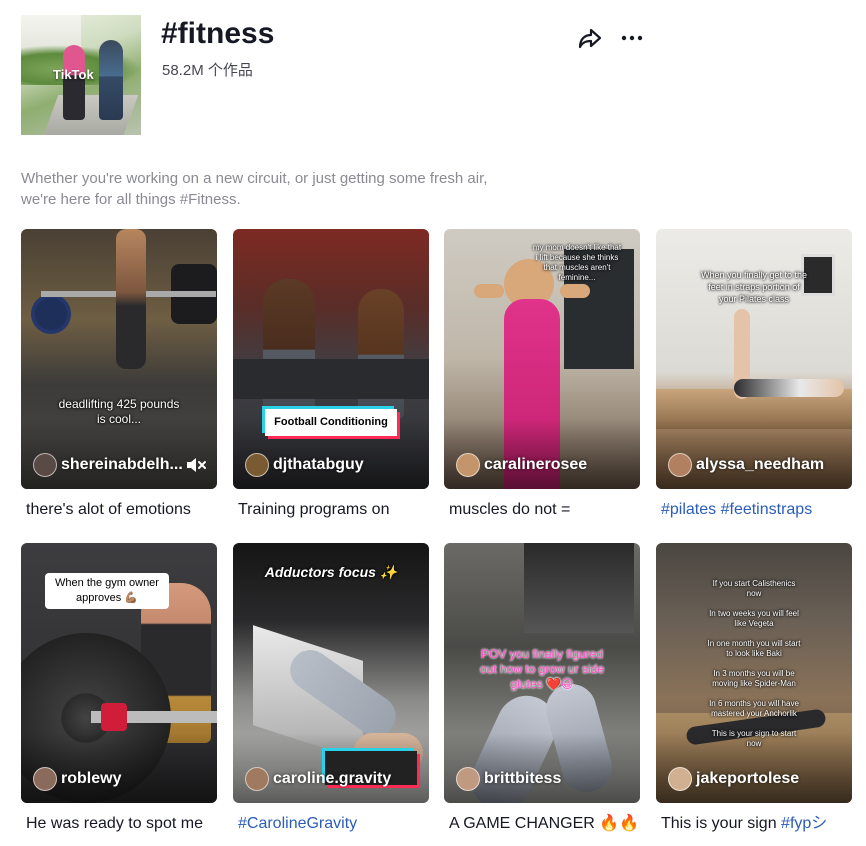 This screenshot has height=846, width=866. What do you see at coordinates (218, 33) in the screenshot?
I see `page-title: #fitness` at bounding box center [218, 33].